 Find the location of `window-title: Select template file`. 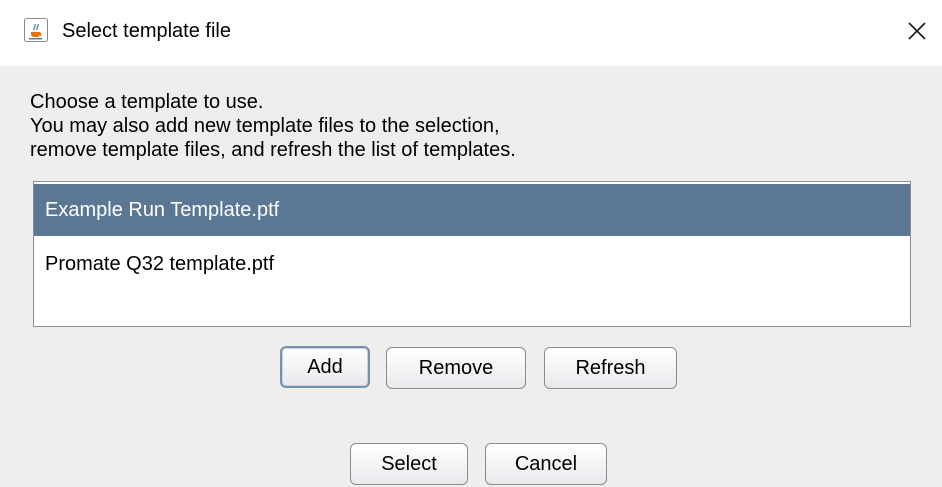

window-title: Select template file is located at coordinates (146, 31).